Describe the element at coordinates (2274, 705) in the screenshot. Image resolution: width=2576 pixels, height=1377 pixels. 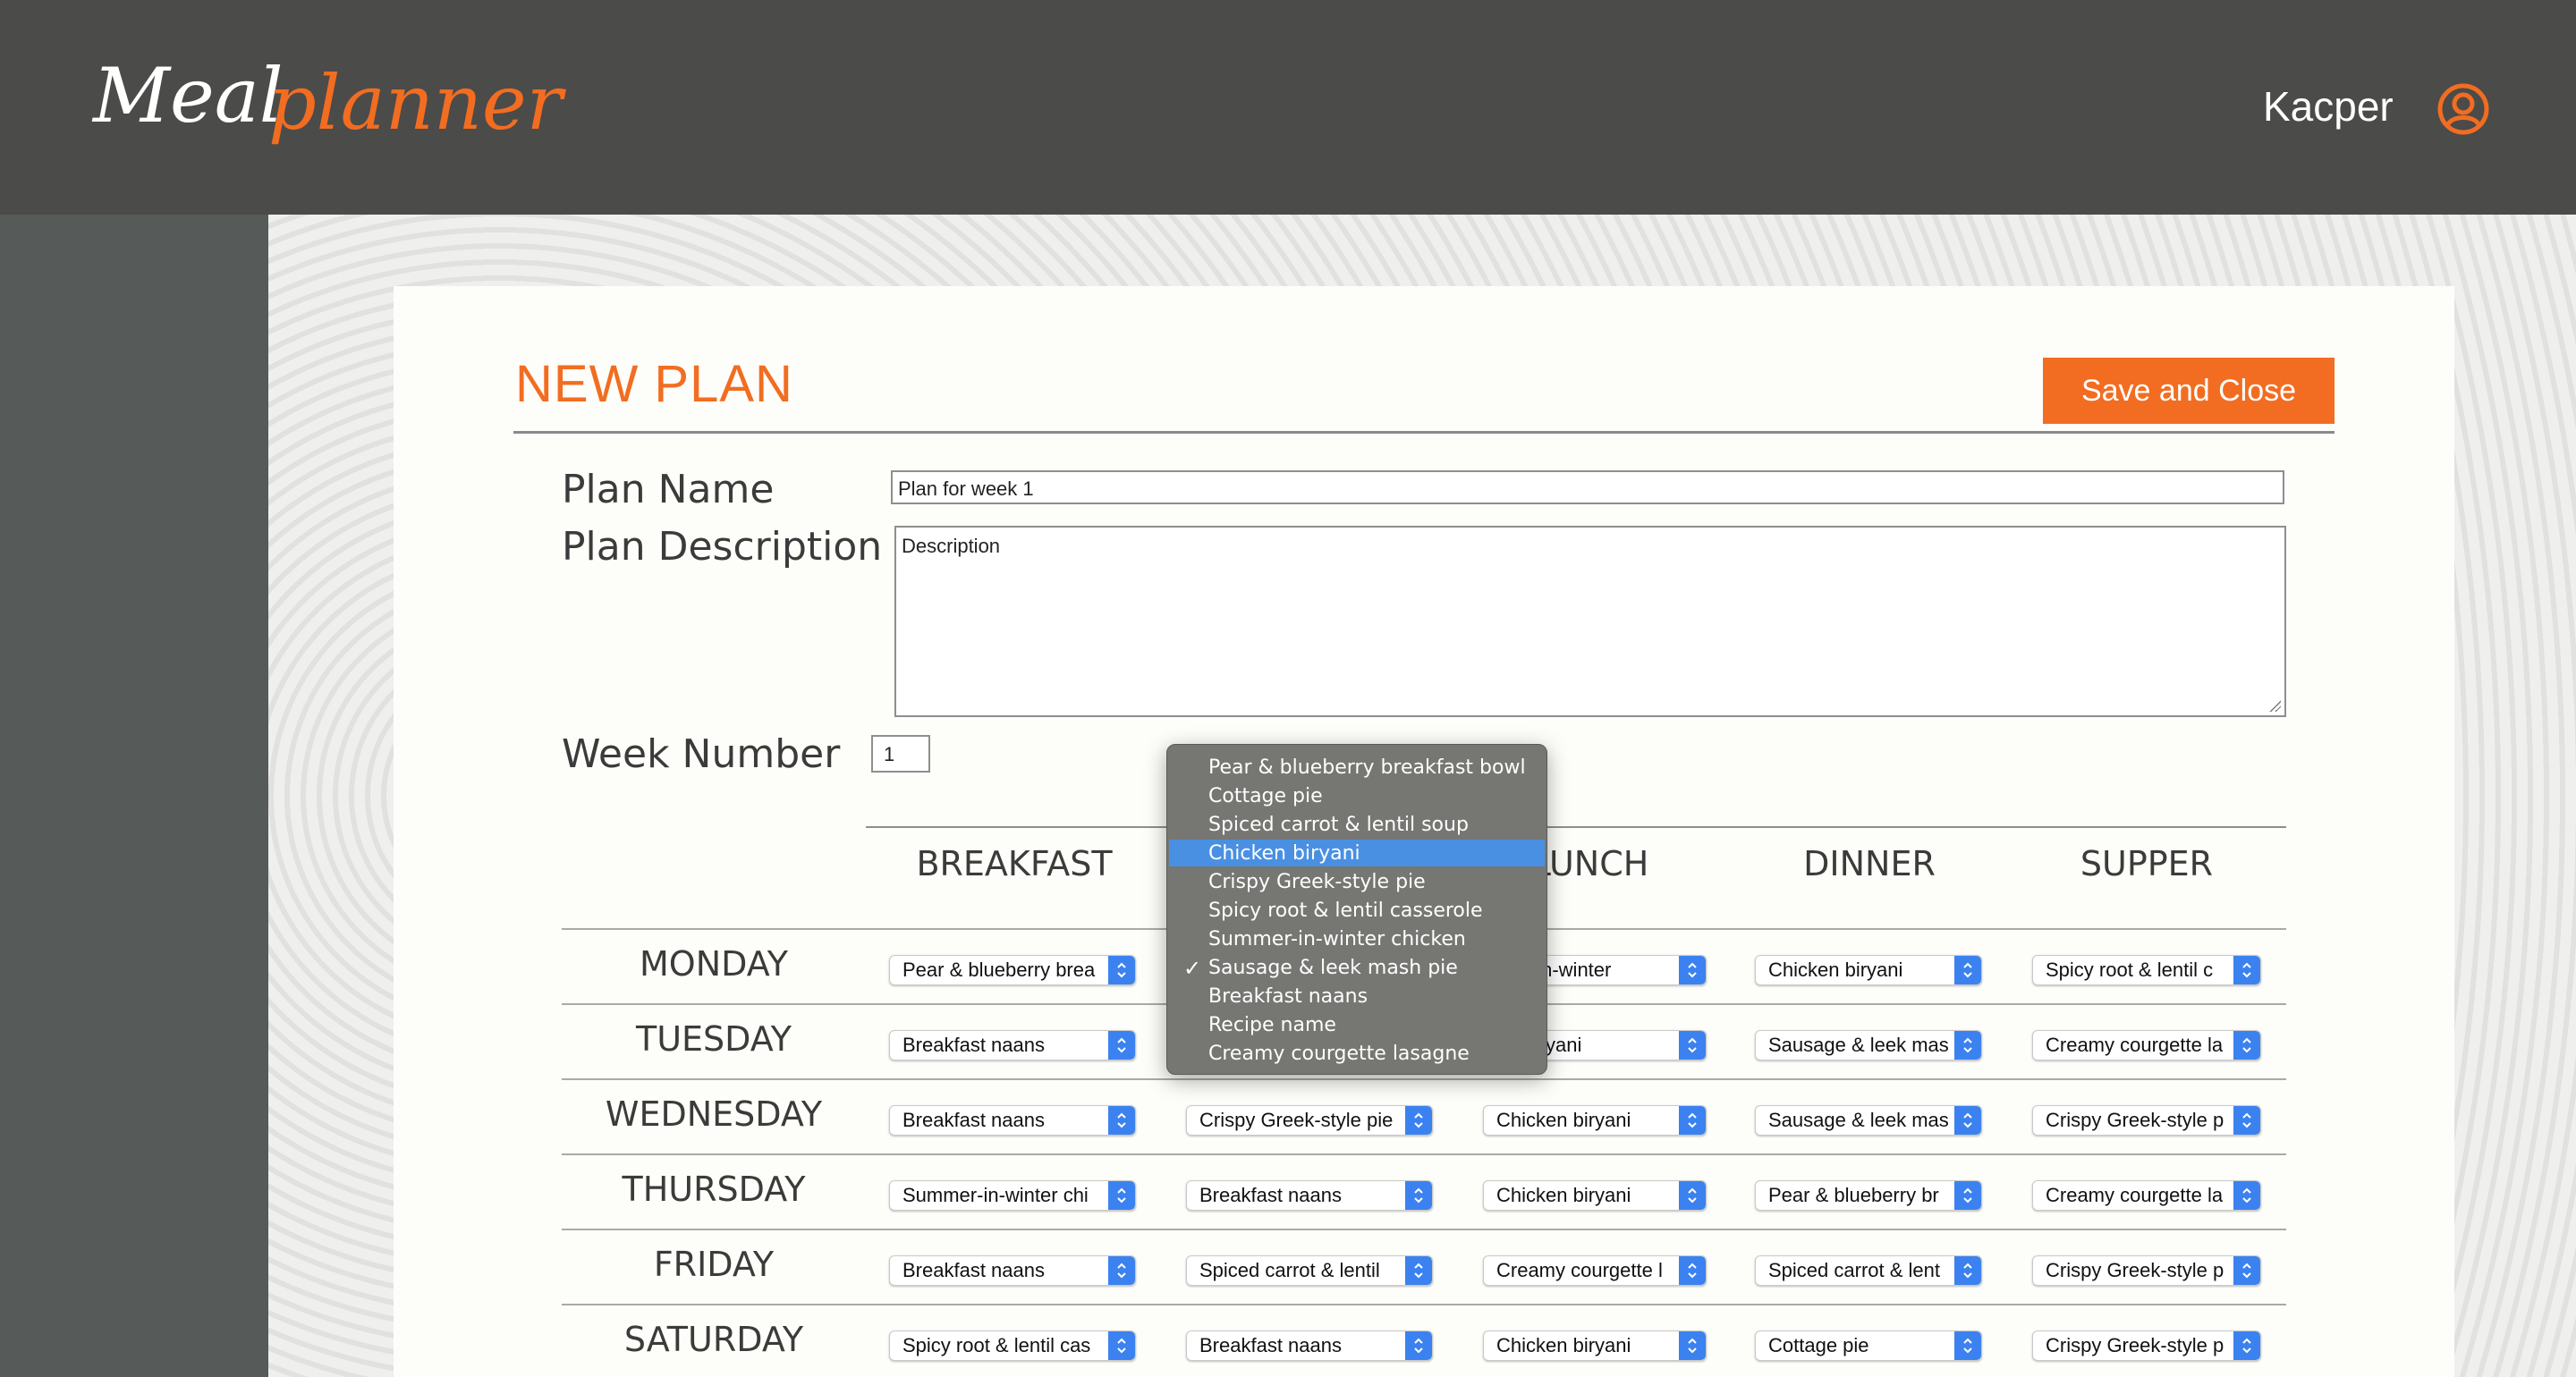
I see `resize-grip-icon` at that location.